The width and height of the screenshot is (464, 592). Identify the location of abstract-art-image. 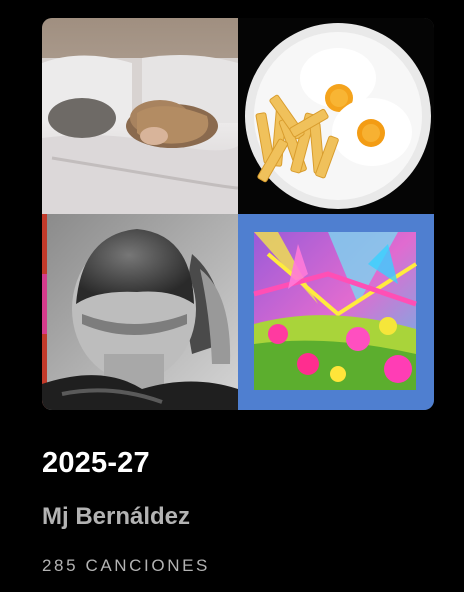
(336, 312).